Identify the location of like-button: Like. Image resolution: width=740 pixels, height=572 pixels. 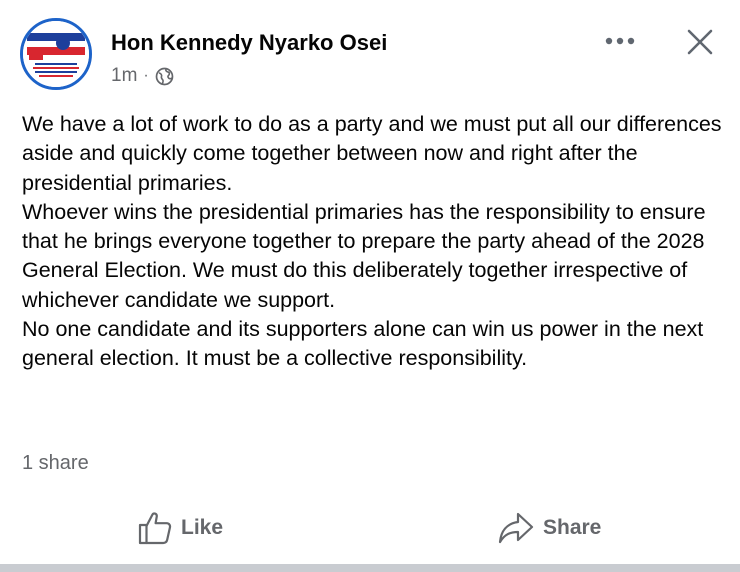
(180, 528).